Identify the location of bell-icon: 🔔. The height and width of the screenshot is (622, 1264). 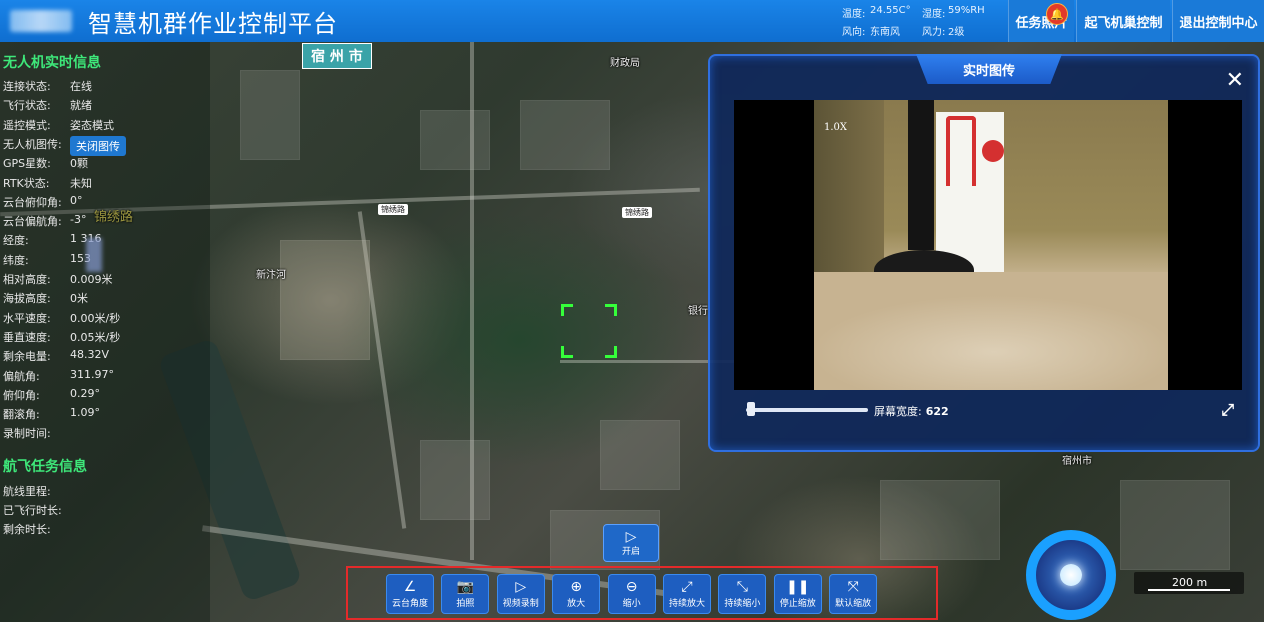
(1057, 14).